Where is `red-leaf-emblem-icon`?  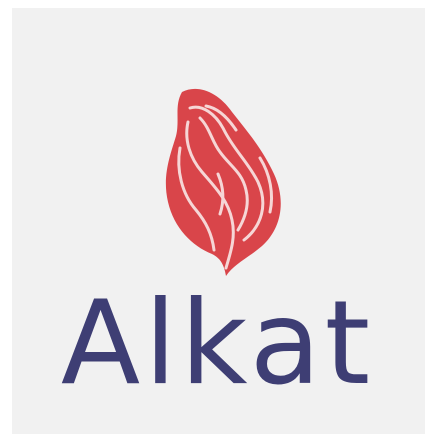 red-leaf-emblem-icon is located at coordinates (223, 182).